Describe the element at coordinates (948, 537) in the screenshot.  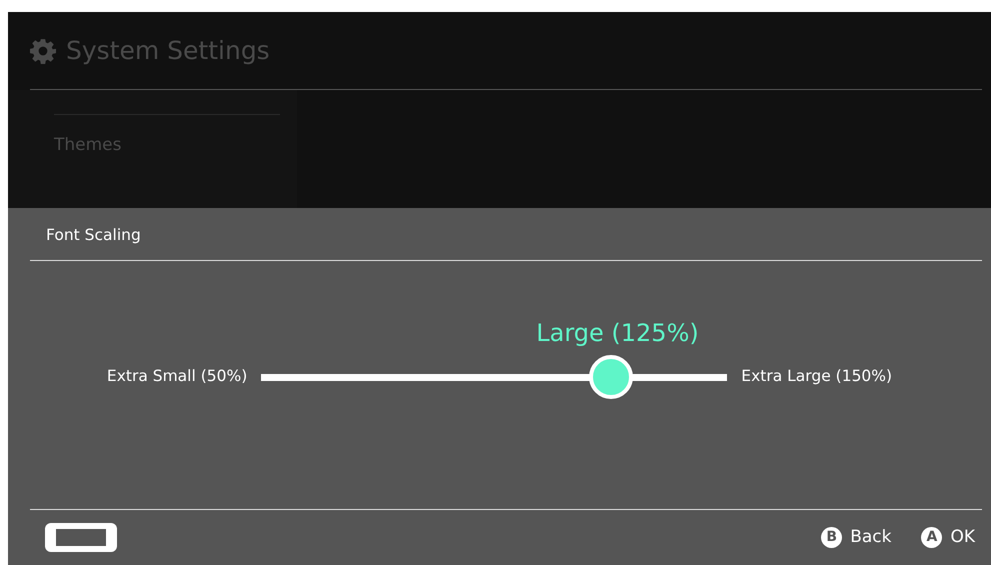
I see `footer-button: A OK` at that location.